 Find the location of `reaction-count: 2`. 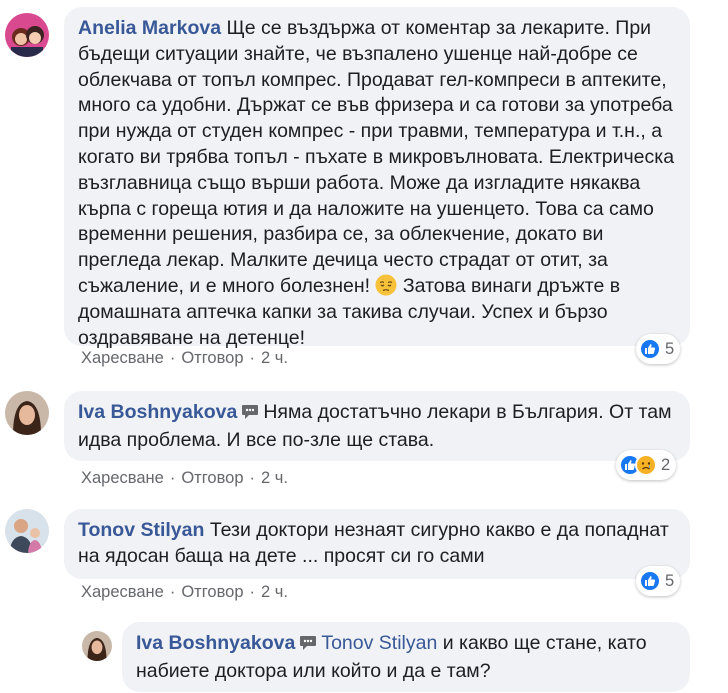

reaction-count: 2 is located at coordinates (666, 464).